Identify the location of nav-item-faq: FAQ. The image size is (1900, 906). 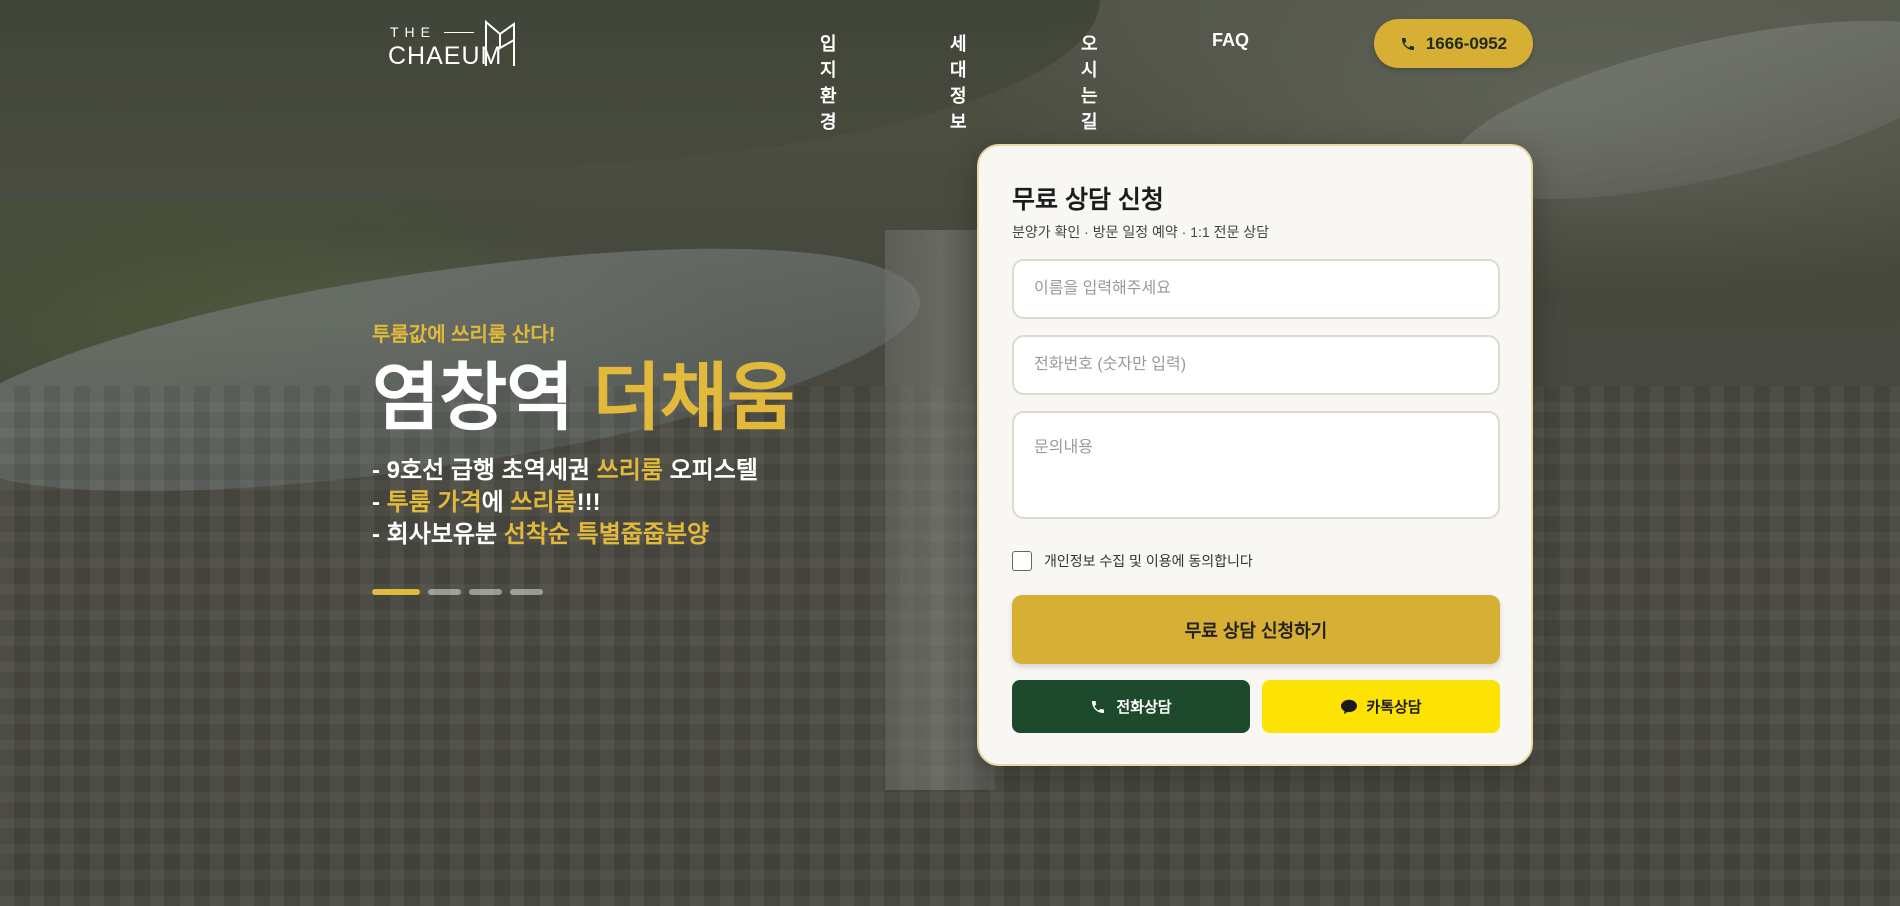
(1230, 40).